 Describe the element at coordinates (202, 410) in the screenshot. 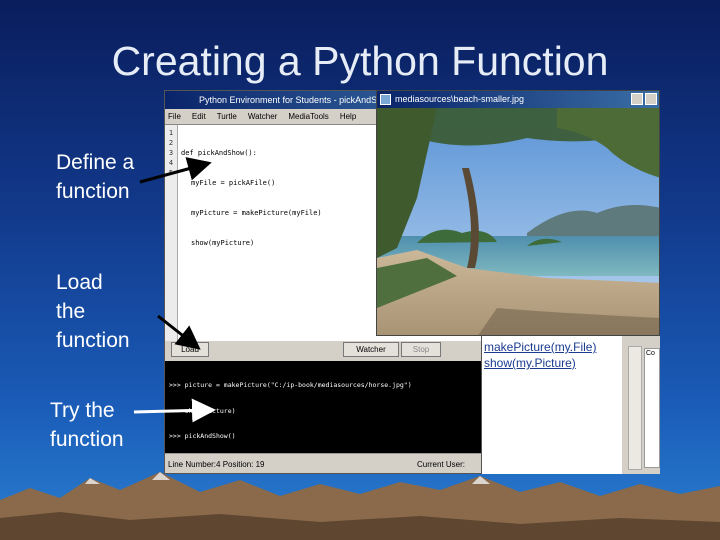

I see `console-line: >>> show(picture)` at that location.